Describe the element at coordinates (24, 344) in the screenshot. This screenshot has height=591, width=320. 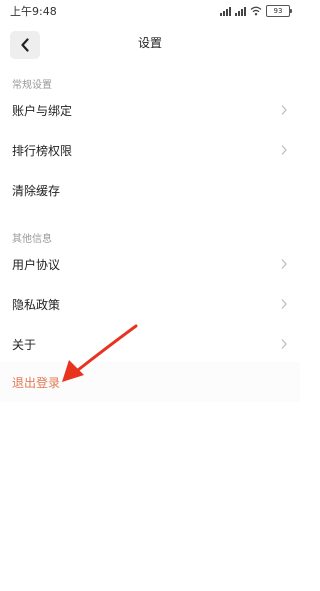
I see `row-label: 关于` at that location.